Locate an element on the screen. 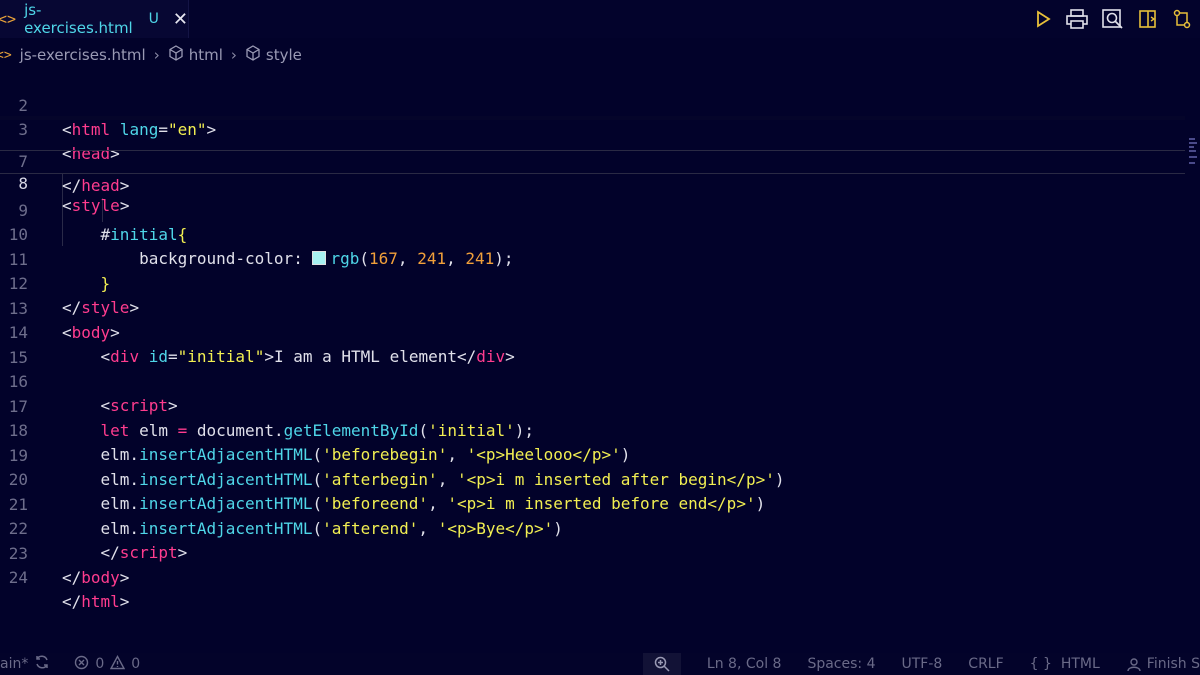 This screenshot has height=675, width=1200. tab-file-name: js-exercises.html is located at coordinates (78, 19).